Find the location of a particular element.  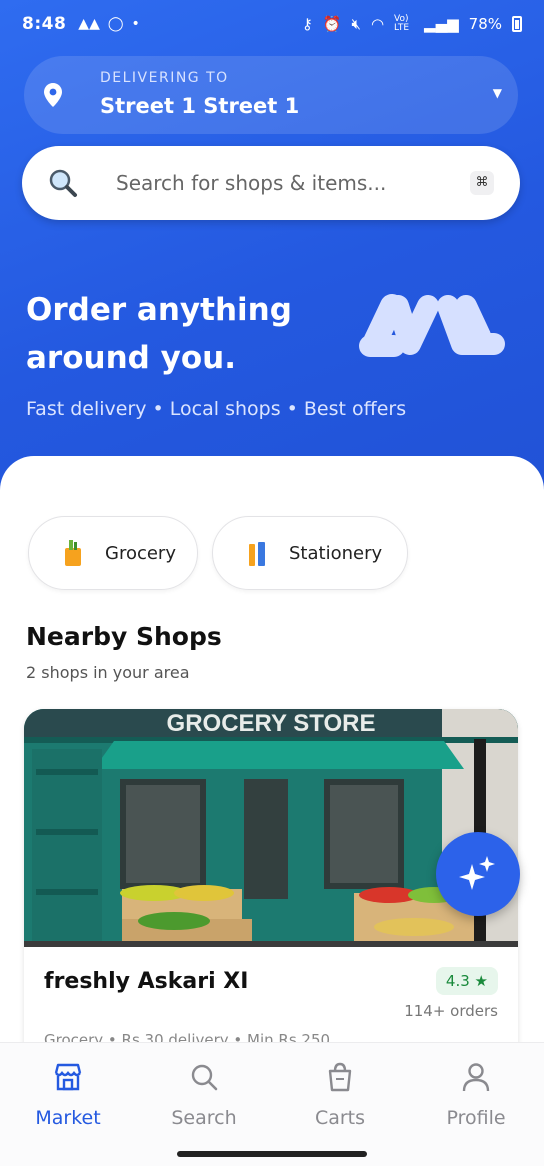

tab-label: Profile is located at coordinates (476, 1118).